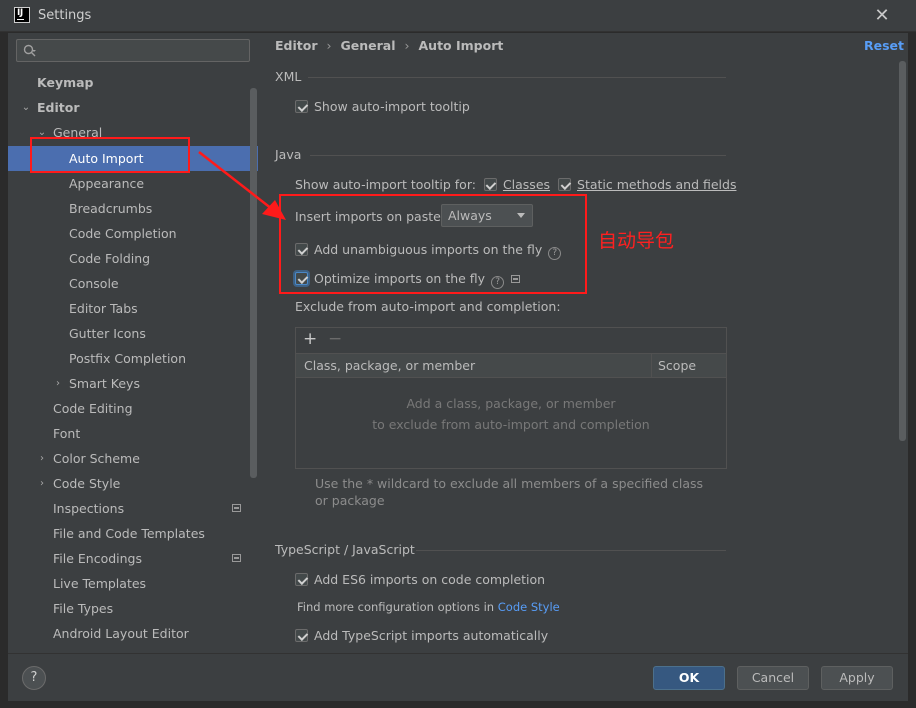 The image size is (916, 708). Describe the element at coordinates (458, 677) in the screenshot. I see `dialog-footer: ? OK Cancel Apply` at that location.